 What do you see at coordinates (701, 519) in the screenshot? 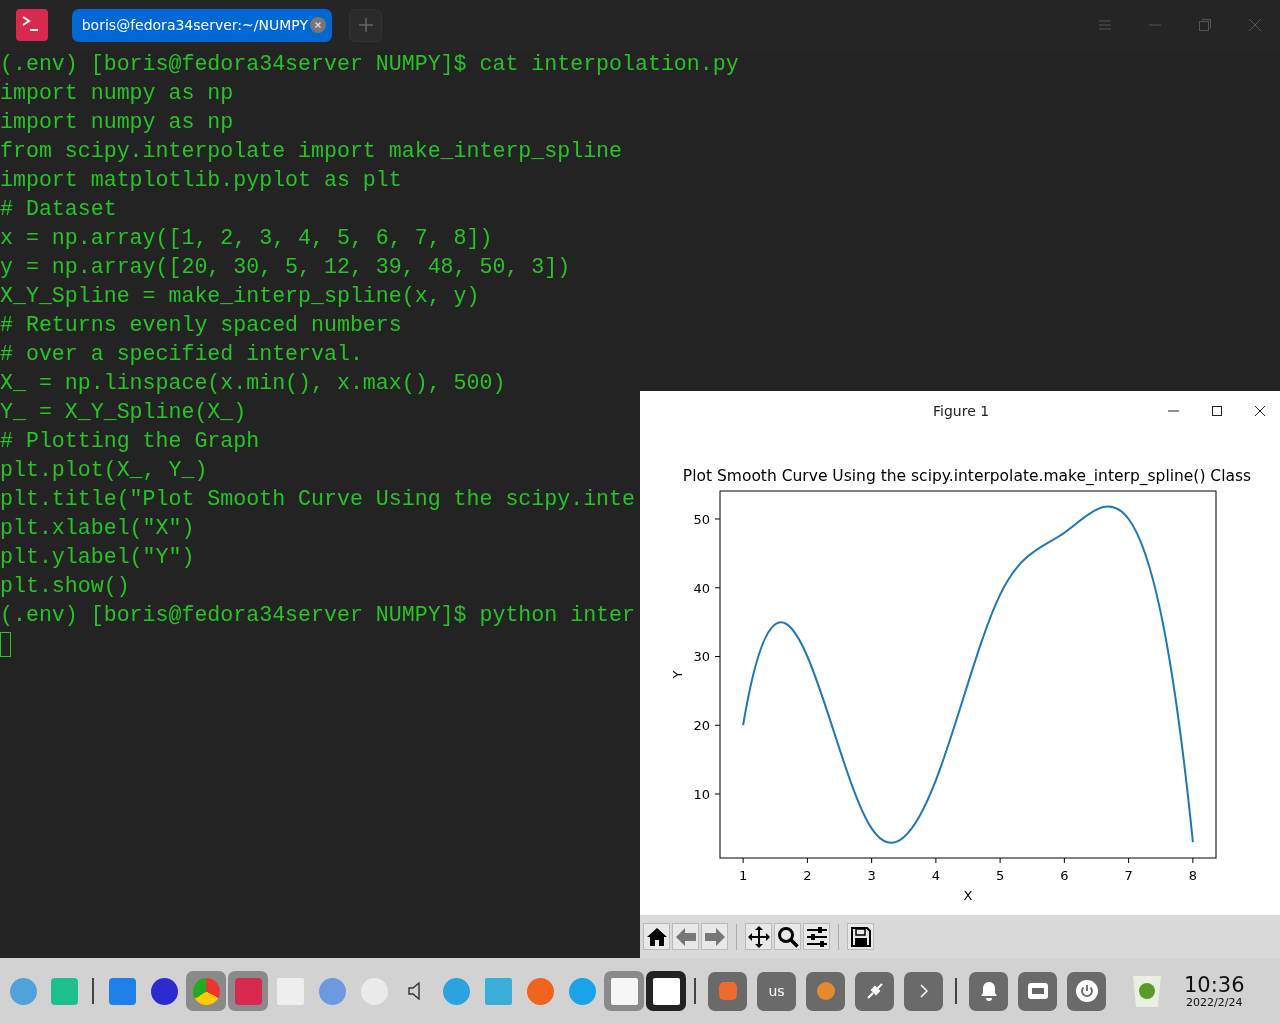
I see `y-tick-label: 50` at bounding box center [701, 519].